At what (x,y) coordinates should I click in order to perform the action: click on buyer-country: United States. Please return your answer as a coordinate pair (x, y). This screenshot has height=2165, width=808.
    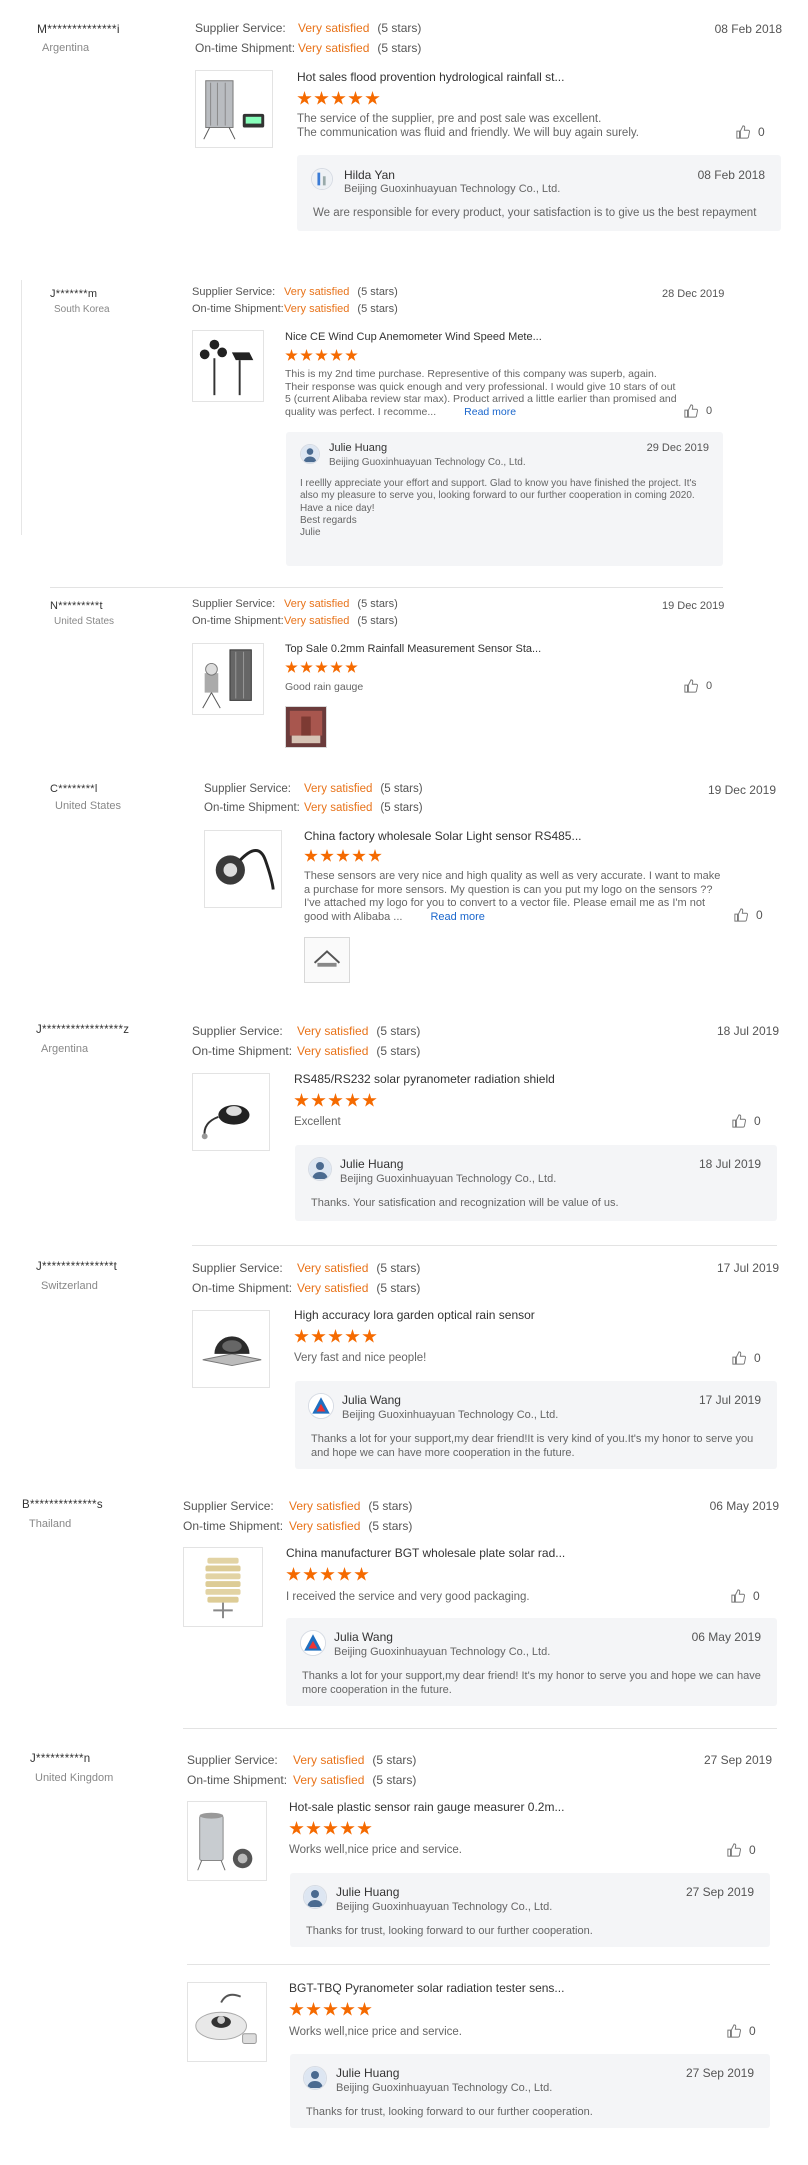
    Looking at the image, I should click on (88, 806).